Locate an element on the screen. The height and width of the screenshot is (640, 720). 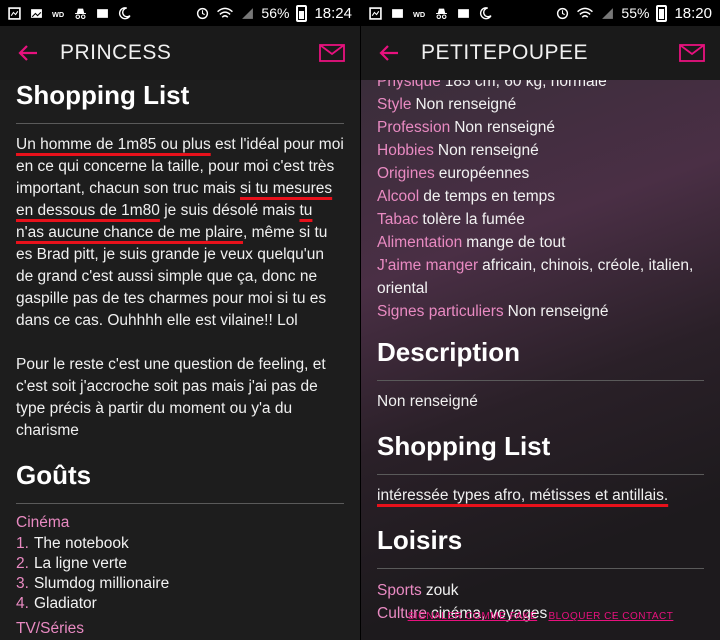
attribute-value: mange de tout is located at coordinates (516, 242).